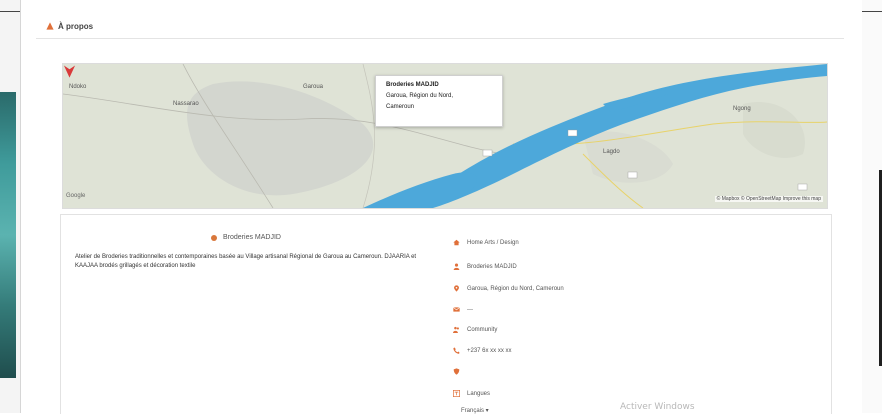  What do you see at coordinates (872, 11) in the screenshot?
I see `top-divider-right` at bounding box center [872, 11].